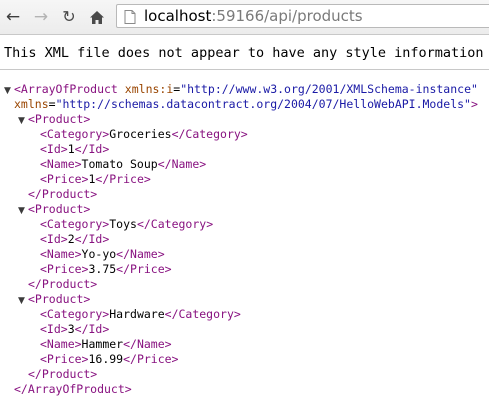 Image resolution: width=489 pixels, height=407 pixels. I want to click on xml-id-node: <Id>1</Id>, so click(74, 149).